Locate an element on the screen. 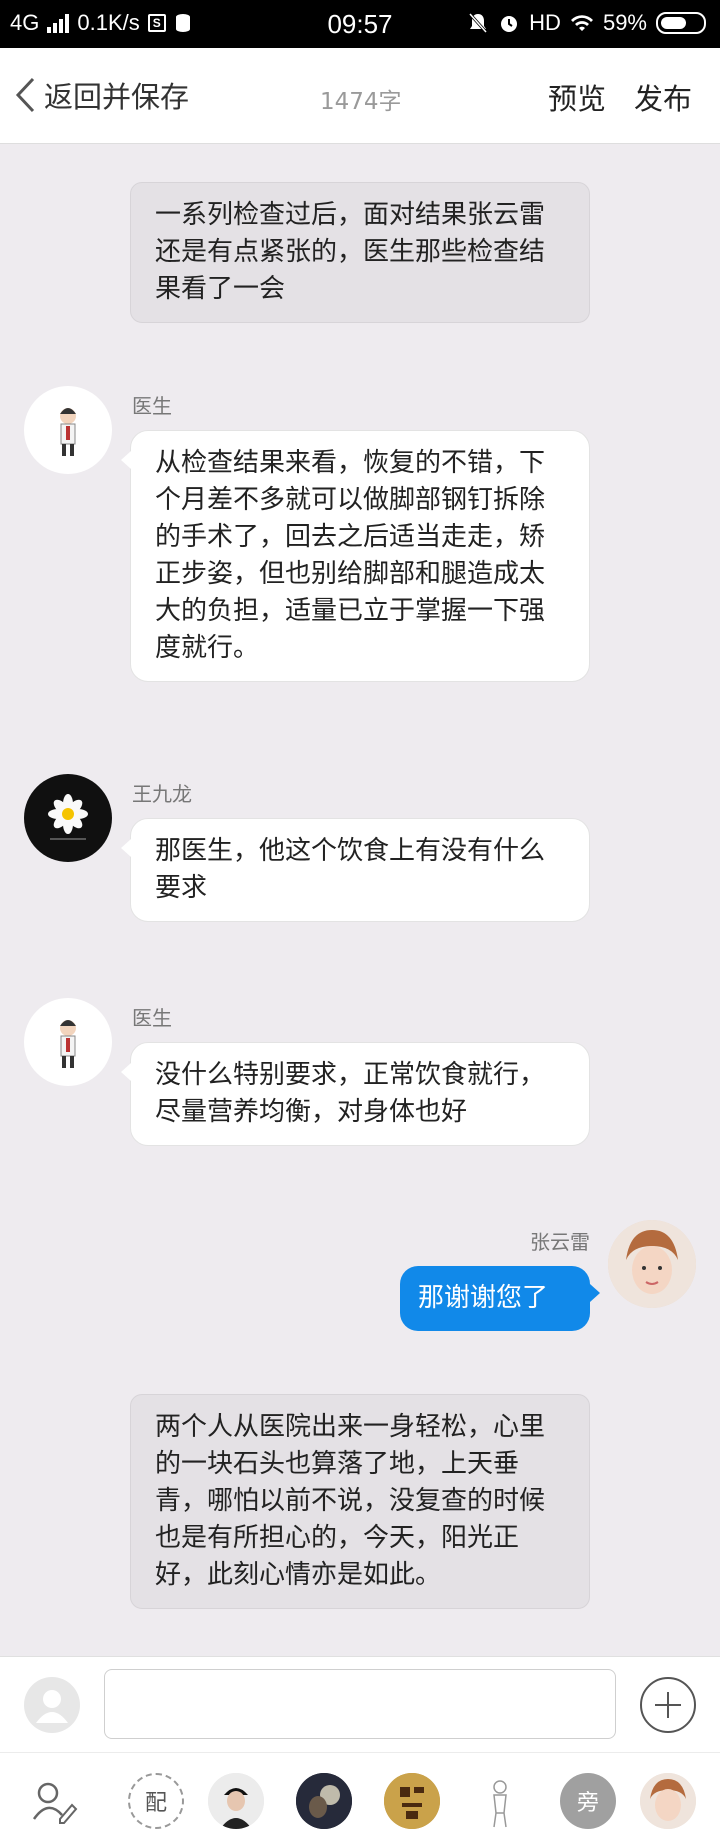 This screenshot has height=1848, width=720. header-bar: 返回并保存 1474字 预览 发布 is located at coordinates (360, 96).